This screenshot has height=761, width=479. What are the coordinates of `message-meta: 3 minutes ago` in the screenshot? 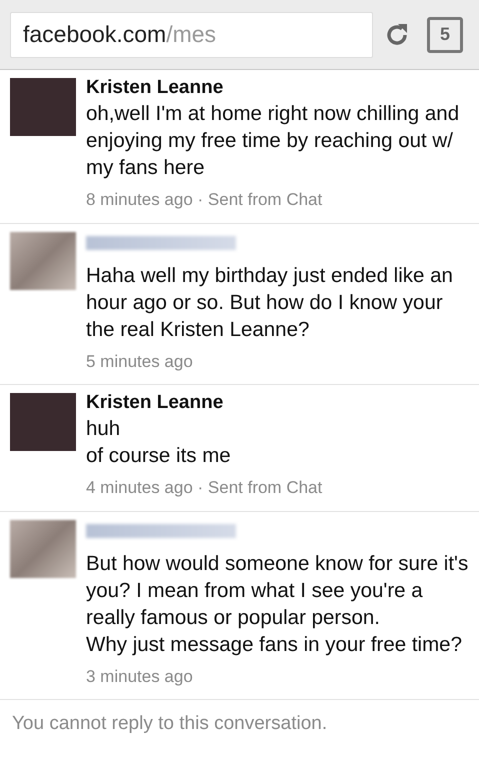 It's located at (140, 677).